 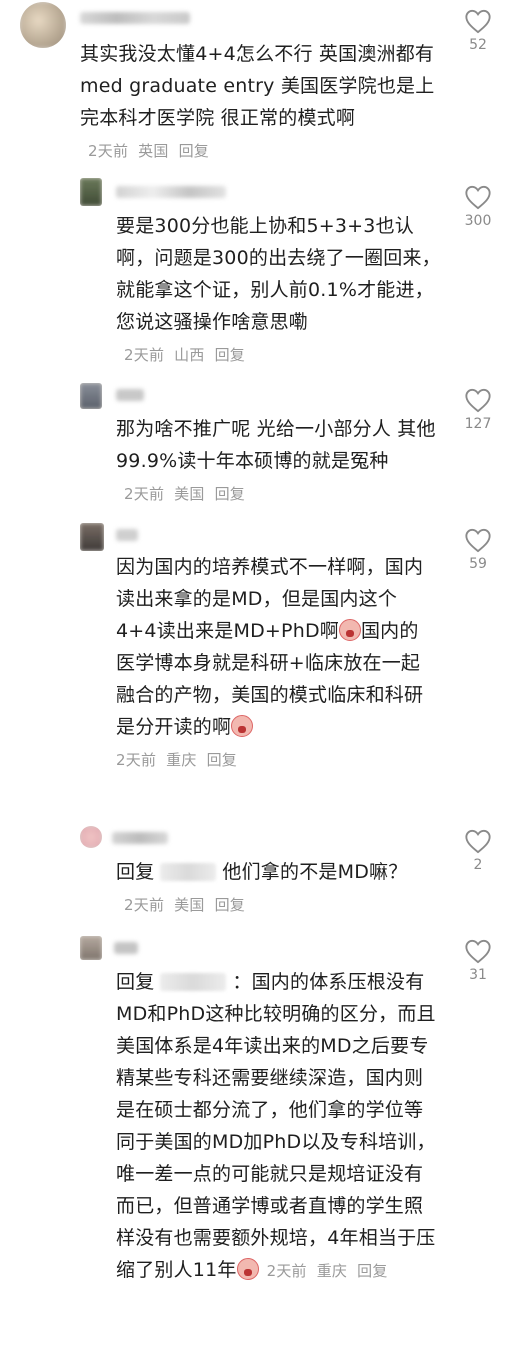 I want to click on like-button: 127, so click(x=478, y=409).